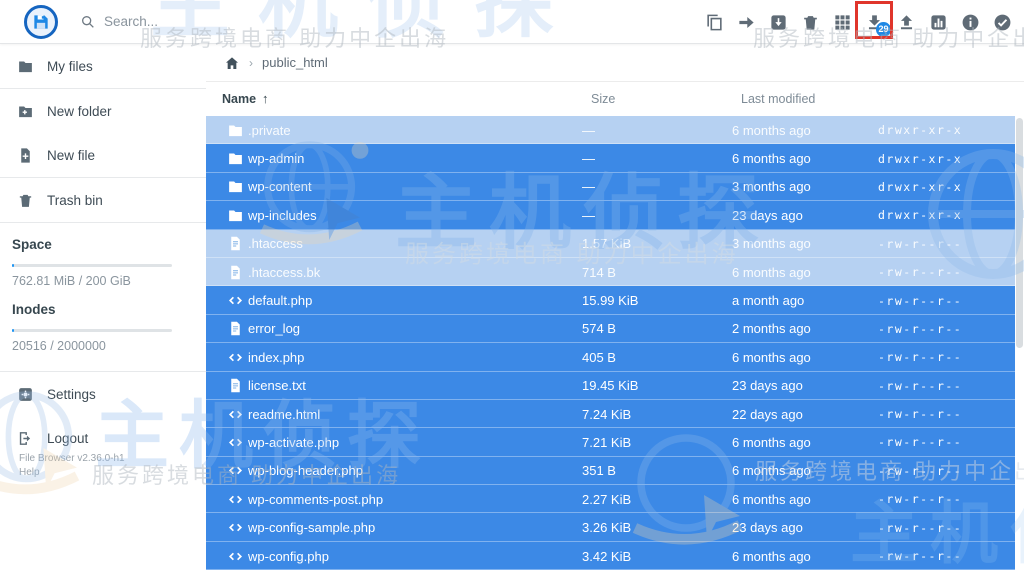 Image resolution: width=1024 pixels, height=570 pixels. Describe the element at coordinates (814, 99) in the screenshot. I see `column-header-modified: Last modified` at that location.